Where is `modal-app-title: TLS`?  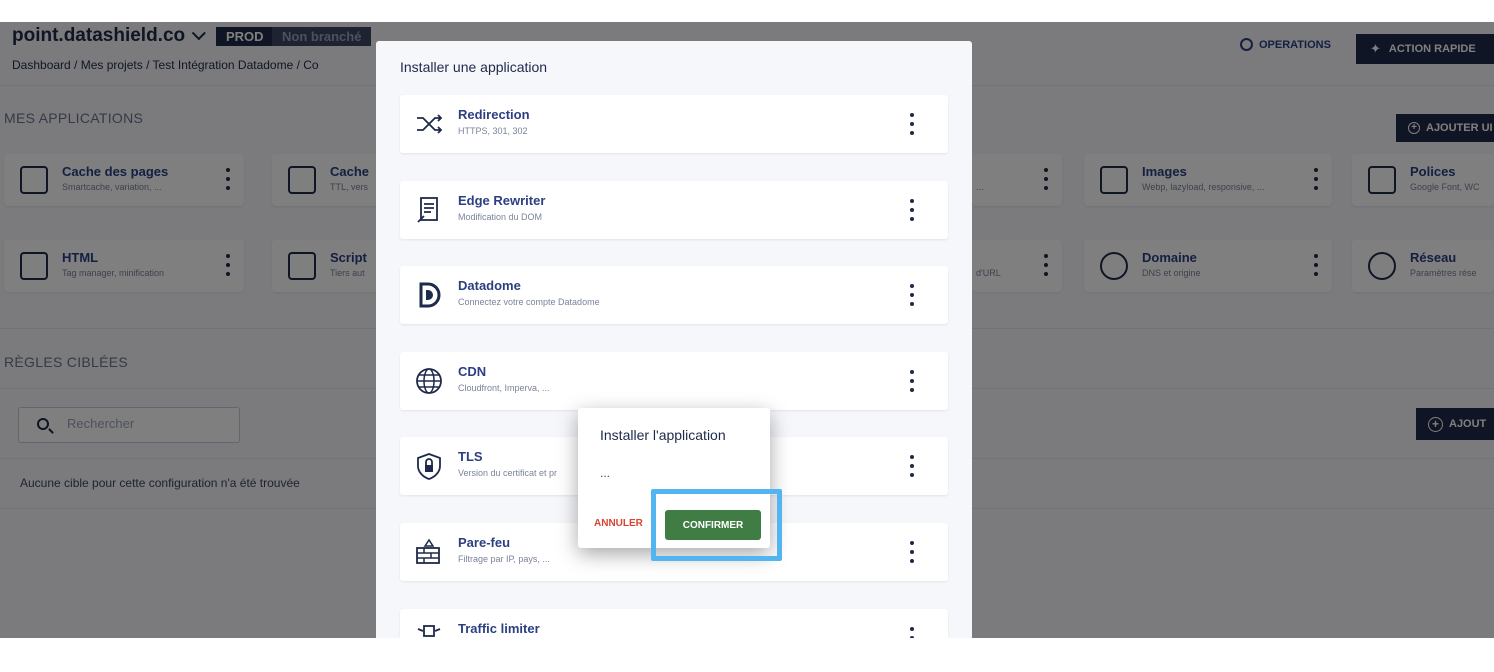 modal-app-title: TLS is located at coordinates (470, 456).